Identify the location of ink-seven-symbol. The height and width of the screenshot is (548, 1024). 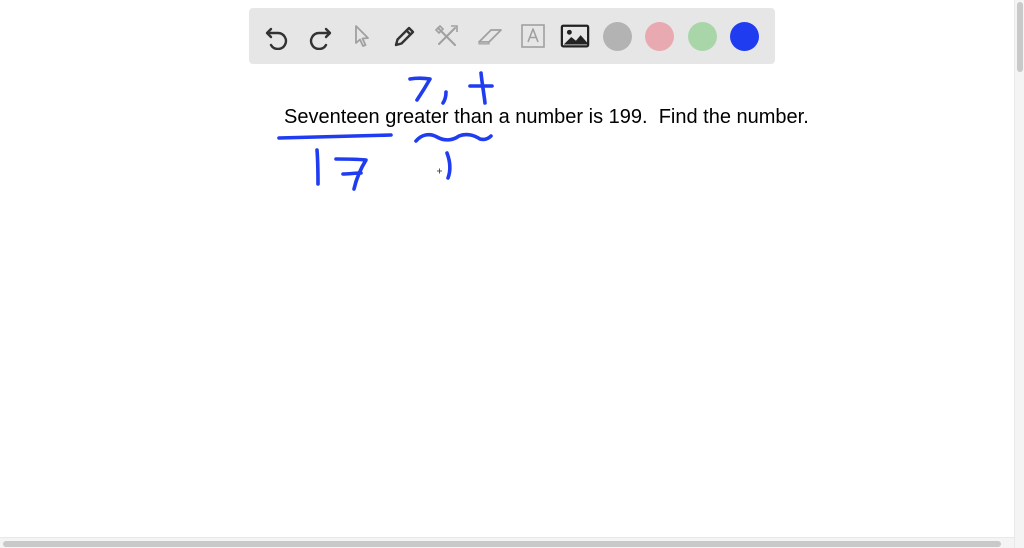
(420, 89).